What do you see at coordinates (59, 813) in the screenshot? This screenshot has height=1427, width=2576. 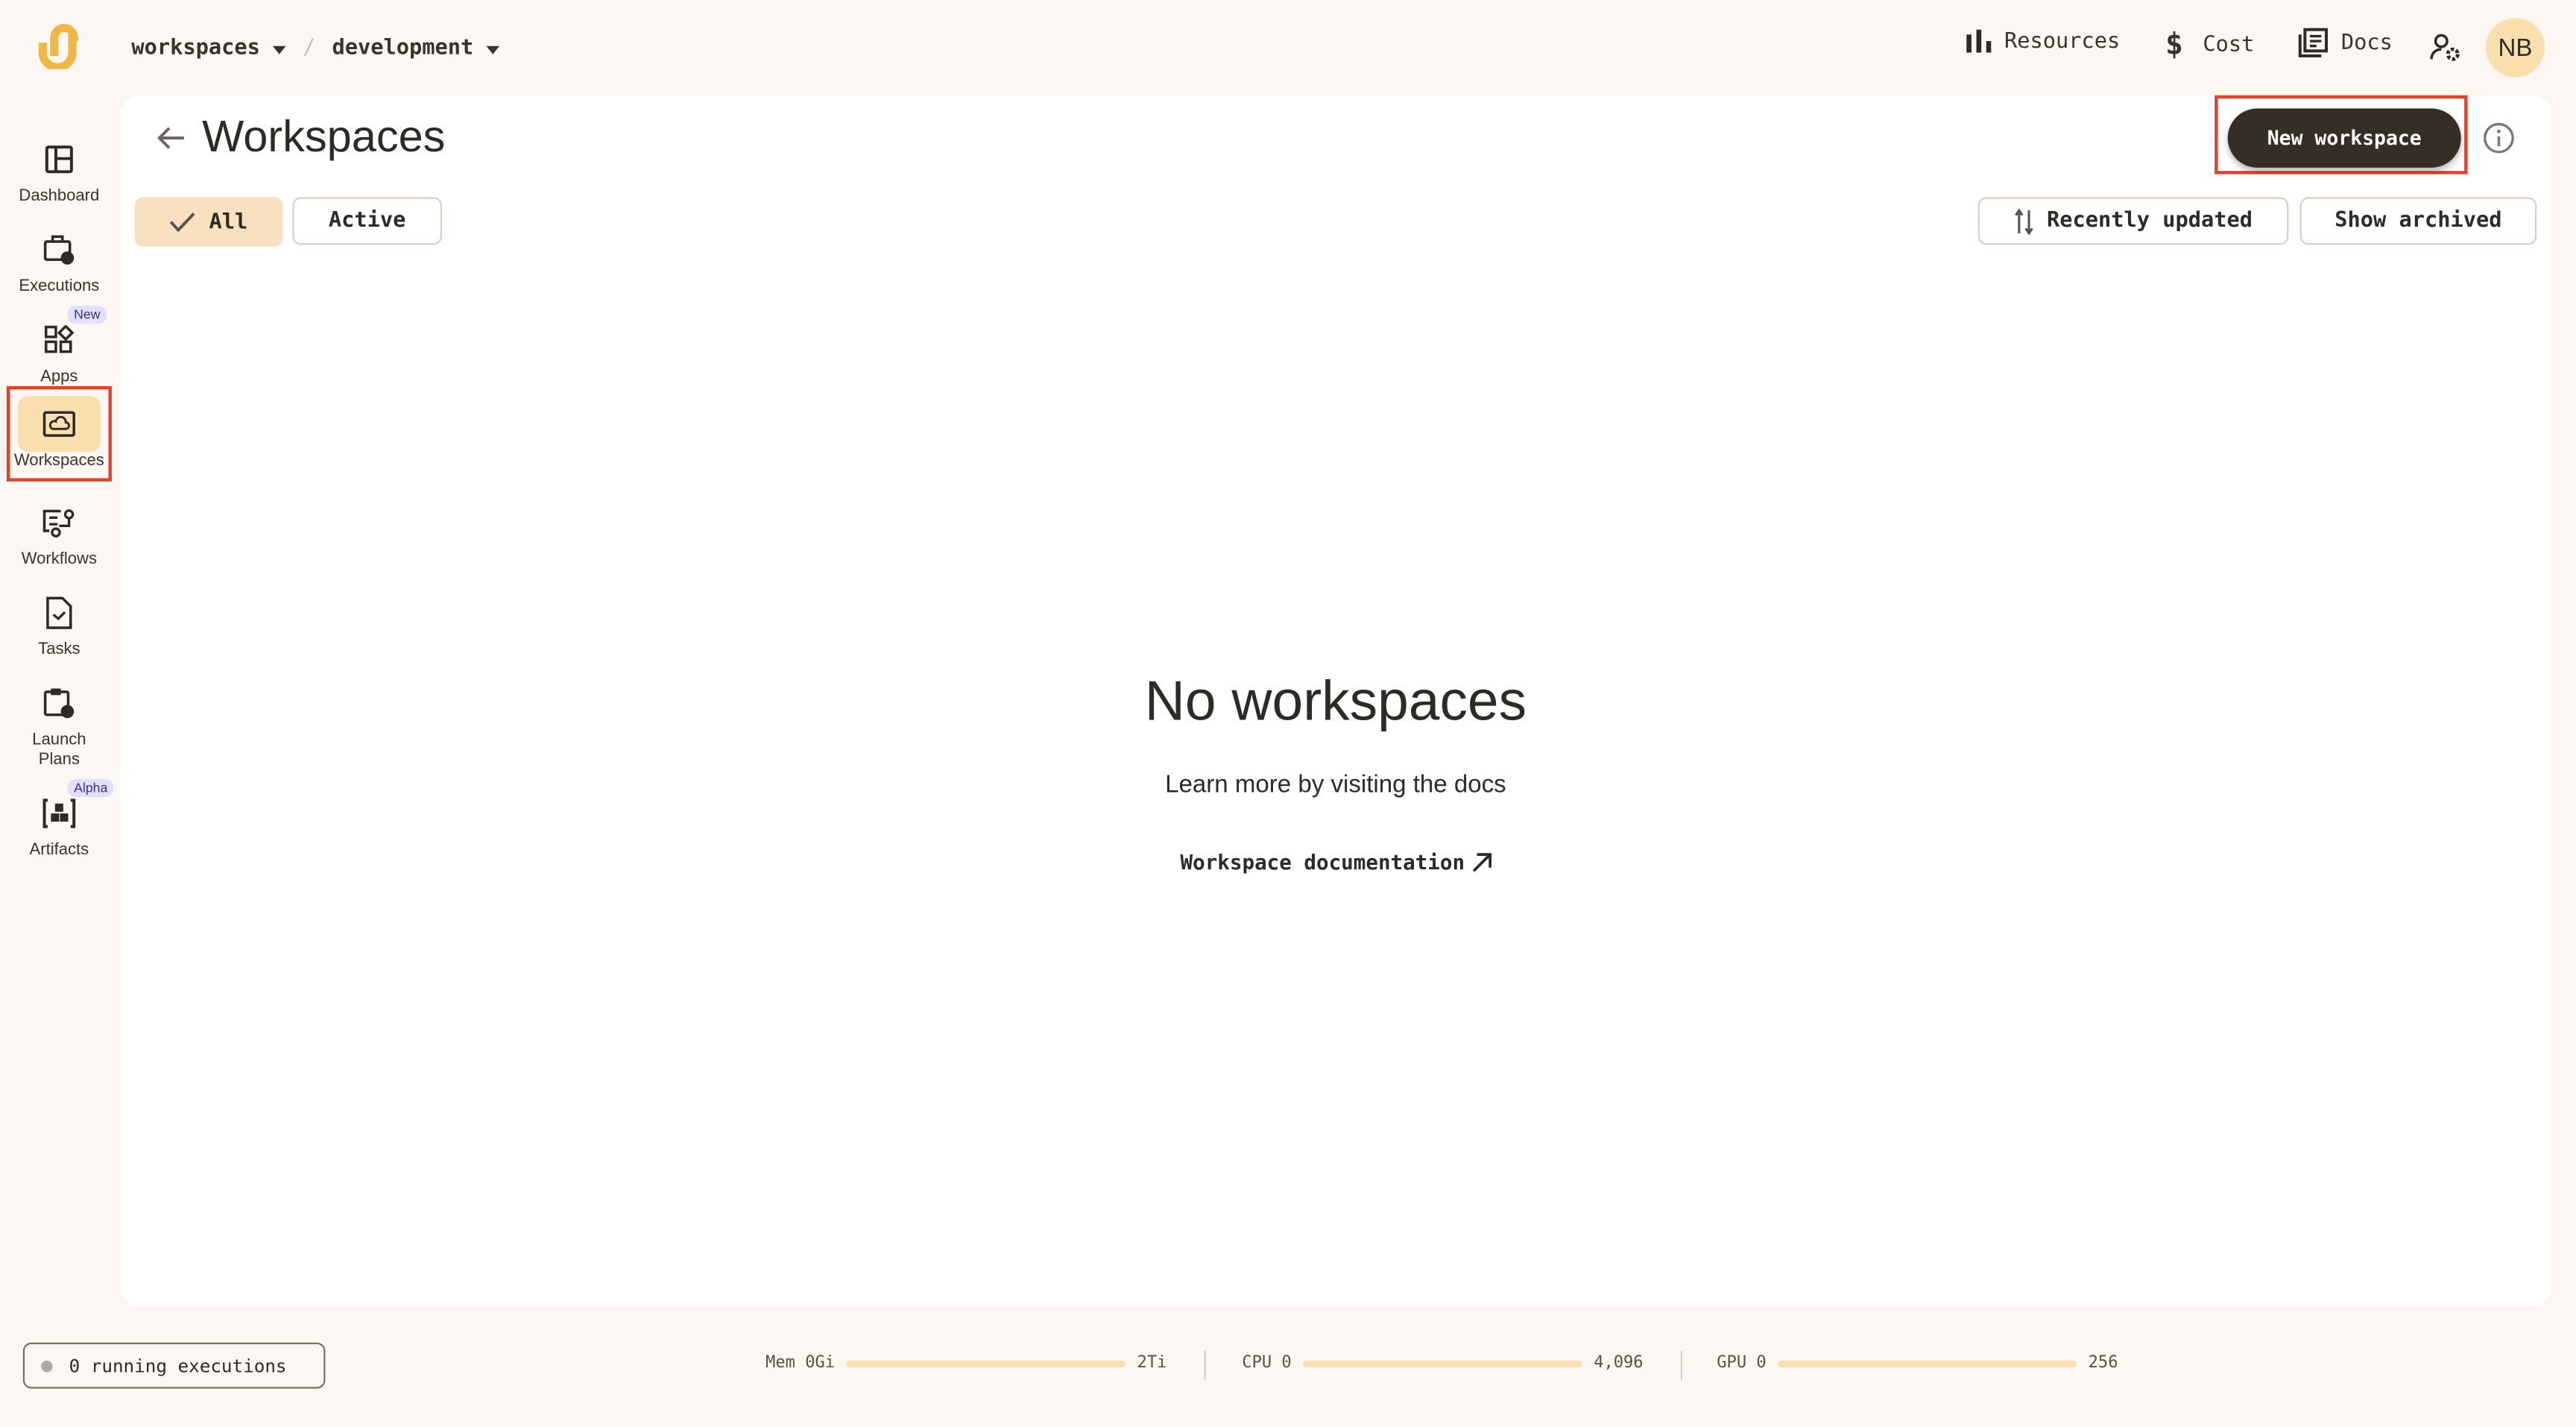 I see `artifacts-icon` at bounding box center [59, 813].